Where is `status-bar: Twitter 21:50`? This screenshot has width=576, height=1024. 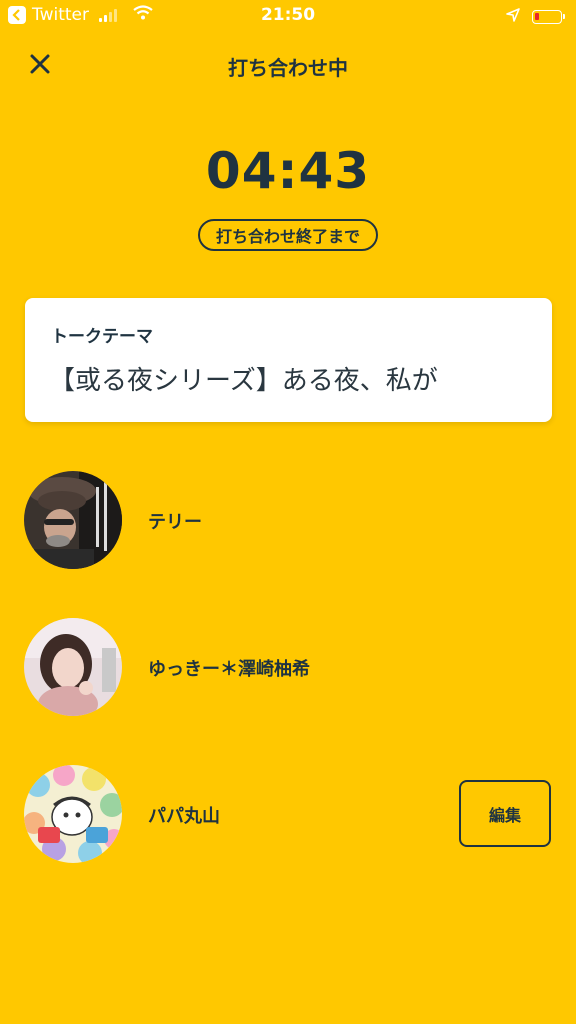 status-bar: Twitter 21:50 is located at coordinates (288, 17).